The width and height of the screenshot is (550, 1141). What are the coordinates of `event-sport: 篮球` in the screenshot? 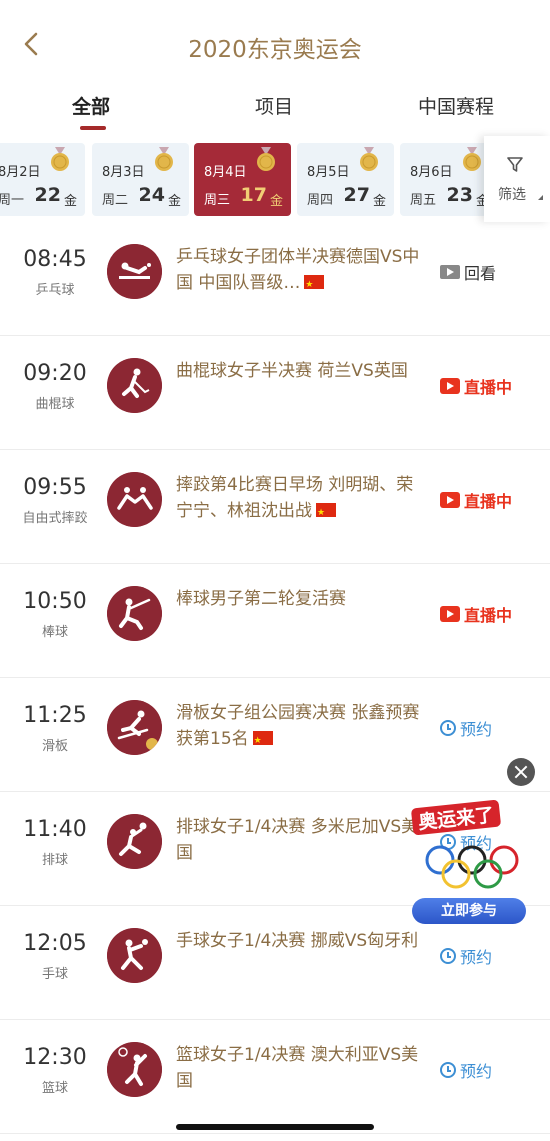 It's located at (54, 1088).